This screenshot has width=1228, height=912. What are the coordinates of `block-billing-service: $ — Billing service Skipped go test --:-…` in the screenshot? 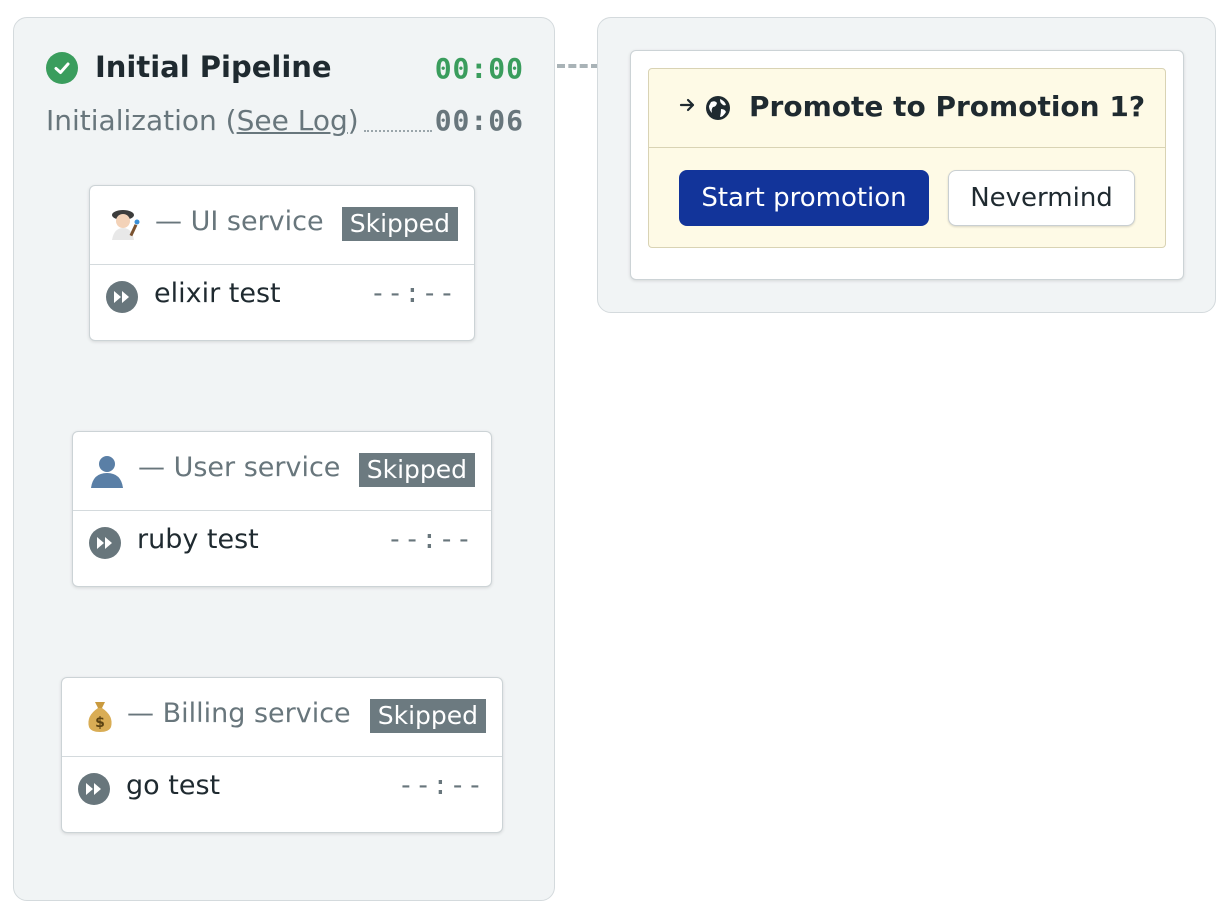 It's located at (282, 755).